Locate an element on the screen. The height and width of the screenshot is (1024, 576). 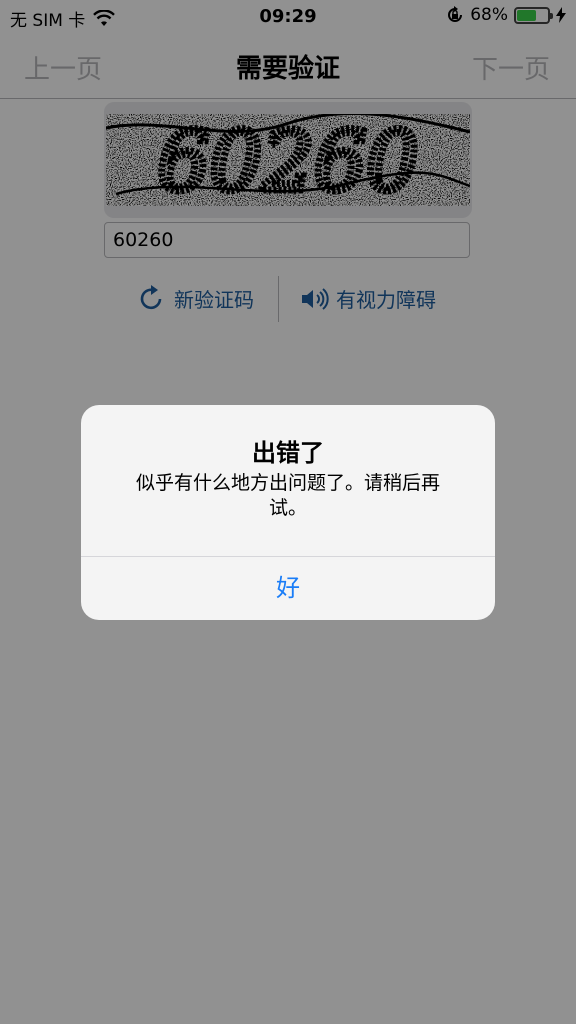
alert-message: 似乎有什么地方出问题了。请稍后再试。 is located at coordinates (287, 495).